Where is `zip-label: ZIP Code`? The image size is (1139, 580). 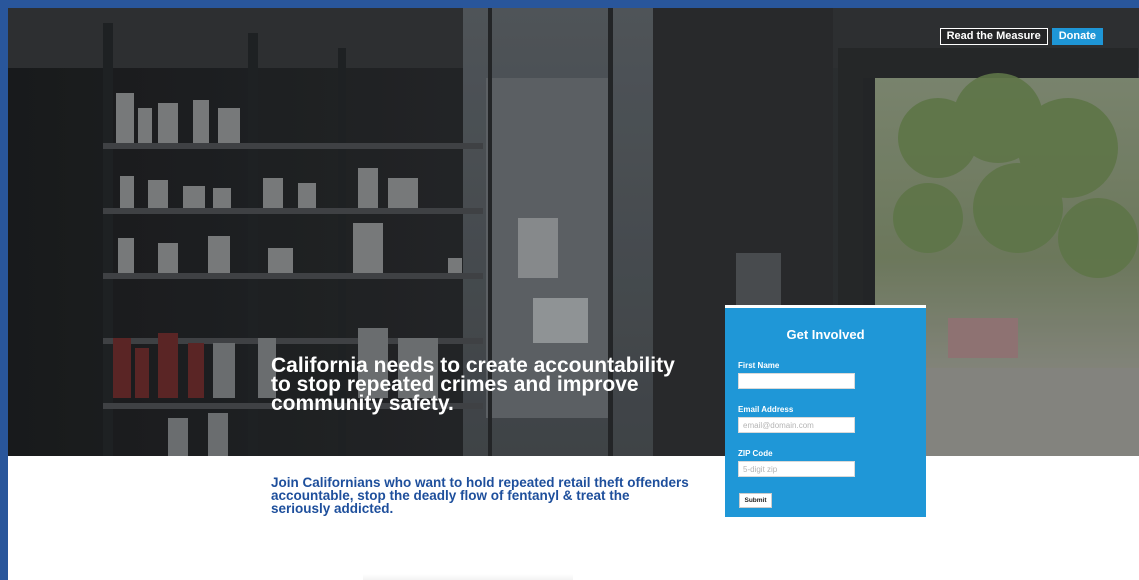 zip-label: ZIP Code is located at coordinates (755, 453).